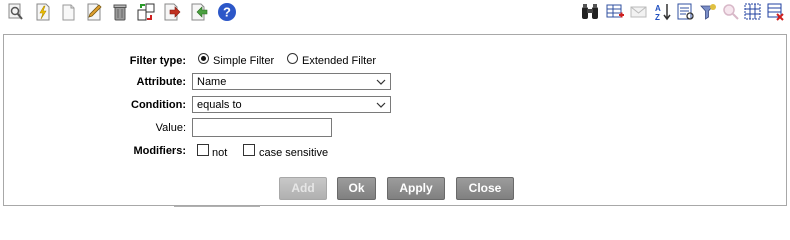  I want to click on case-sensitive-checkbox, so click(249, 150).